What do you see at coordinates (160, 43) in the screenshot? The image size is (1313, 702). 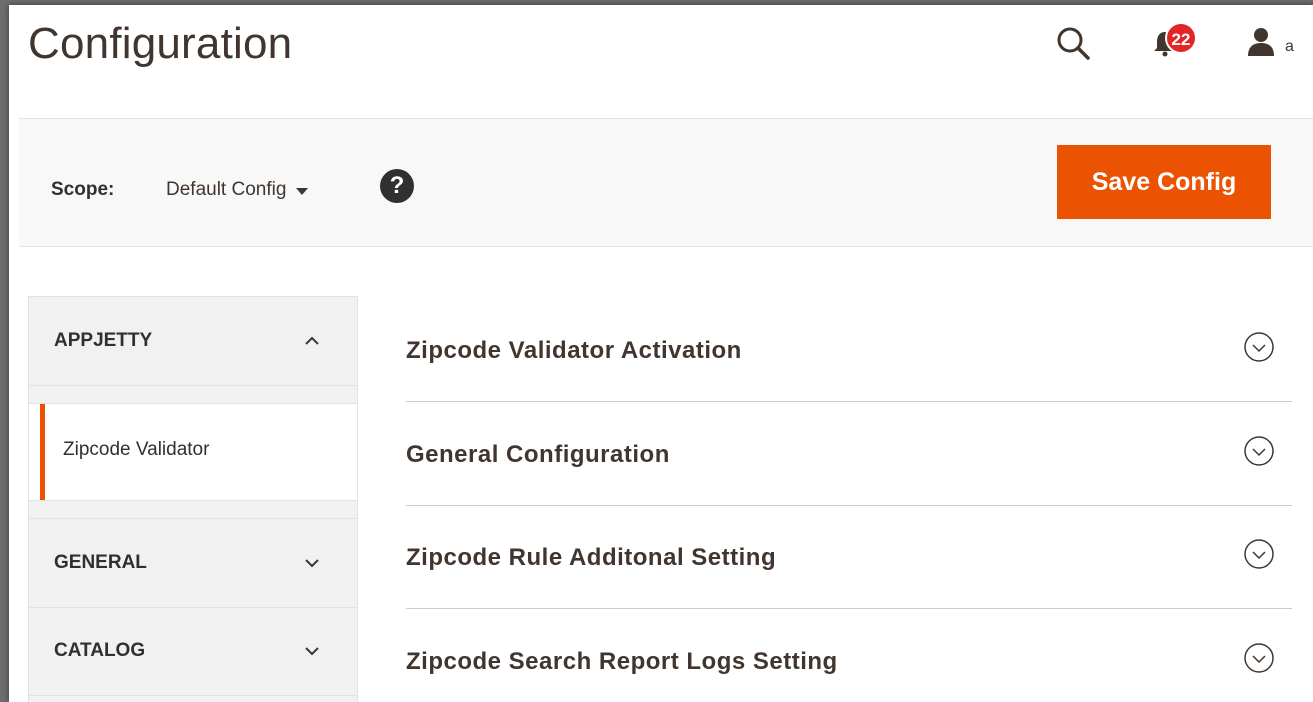 I see `page-title: Configuration` at bounding box center [160, 43].